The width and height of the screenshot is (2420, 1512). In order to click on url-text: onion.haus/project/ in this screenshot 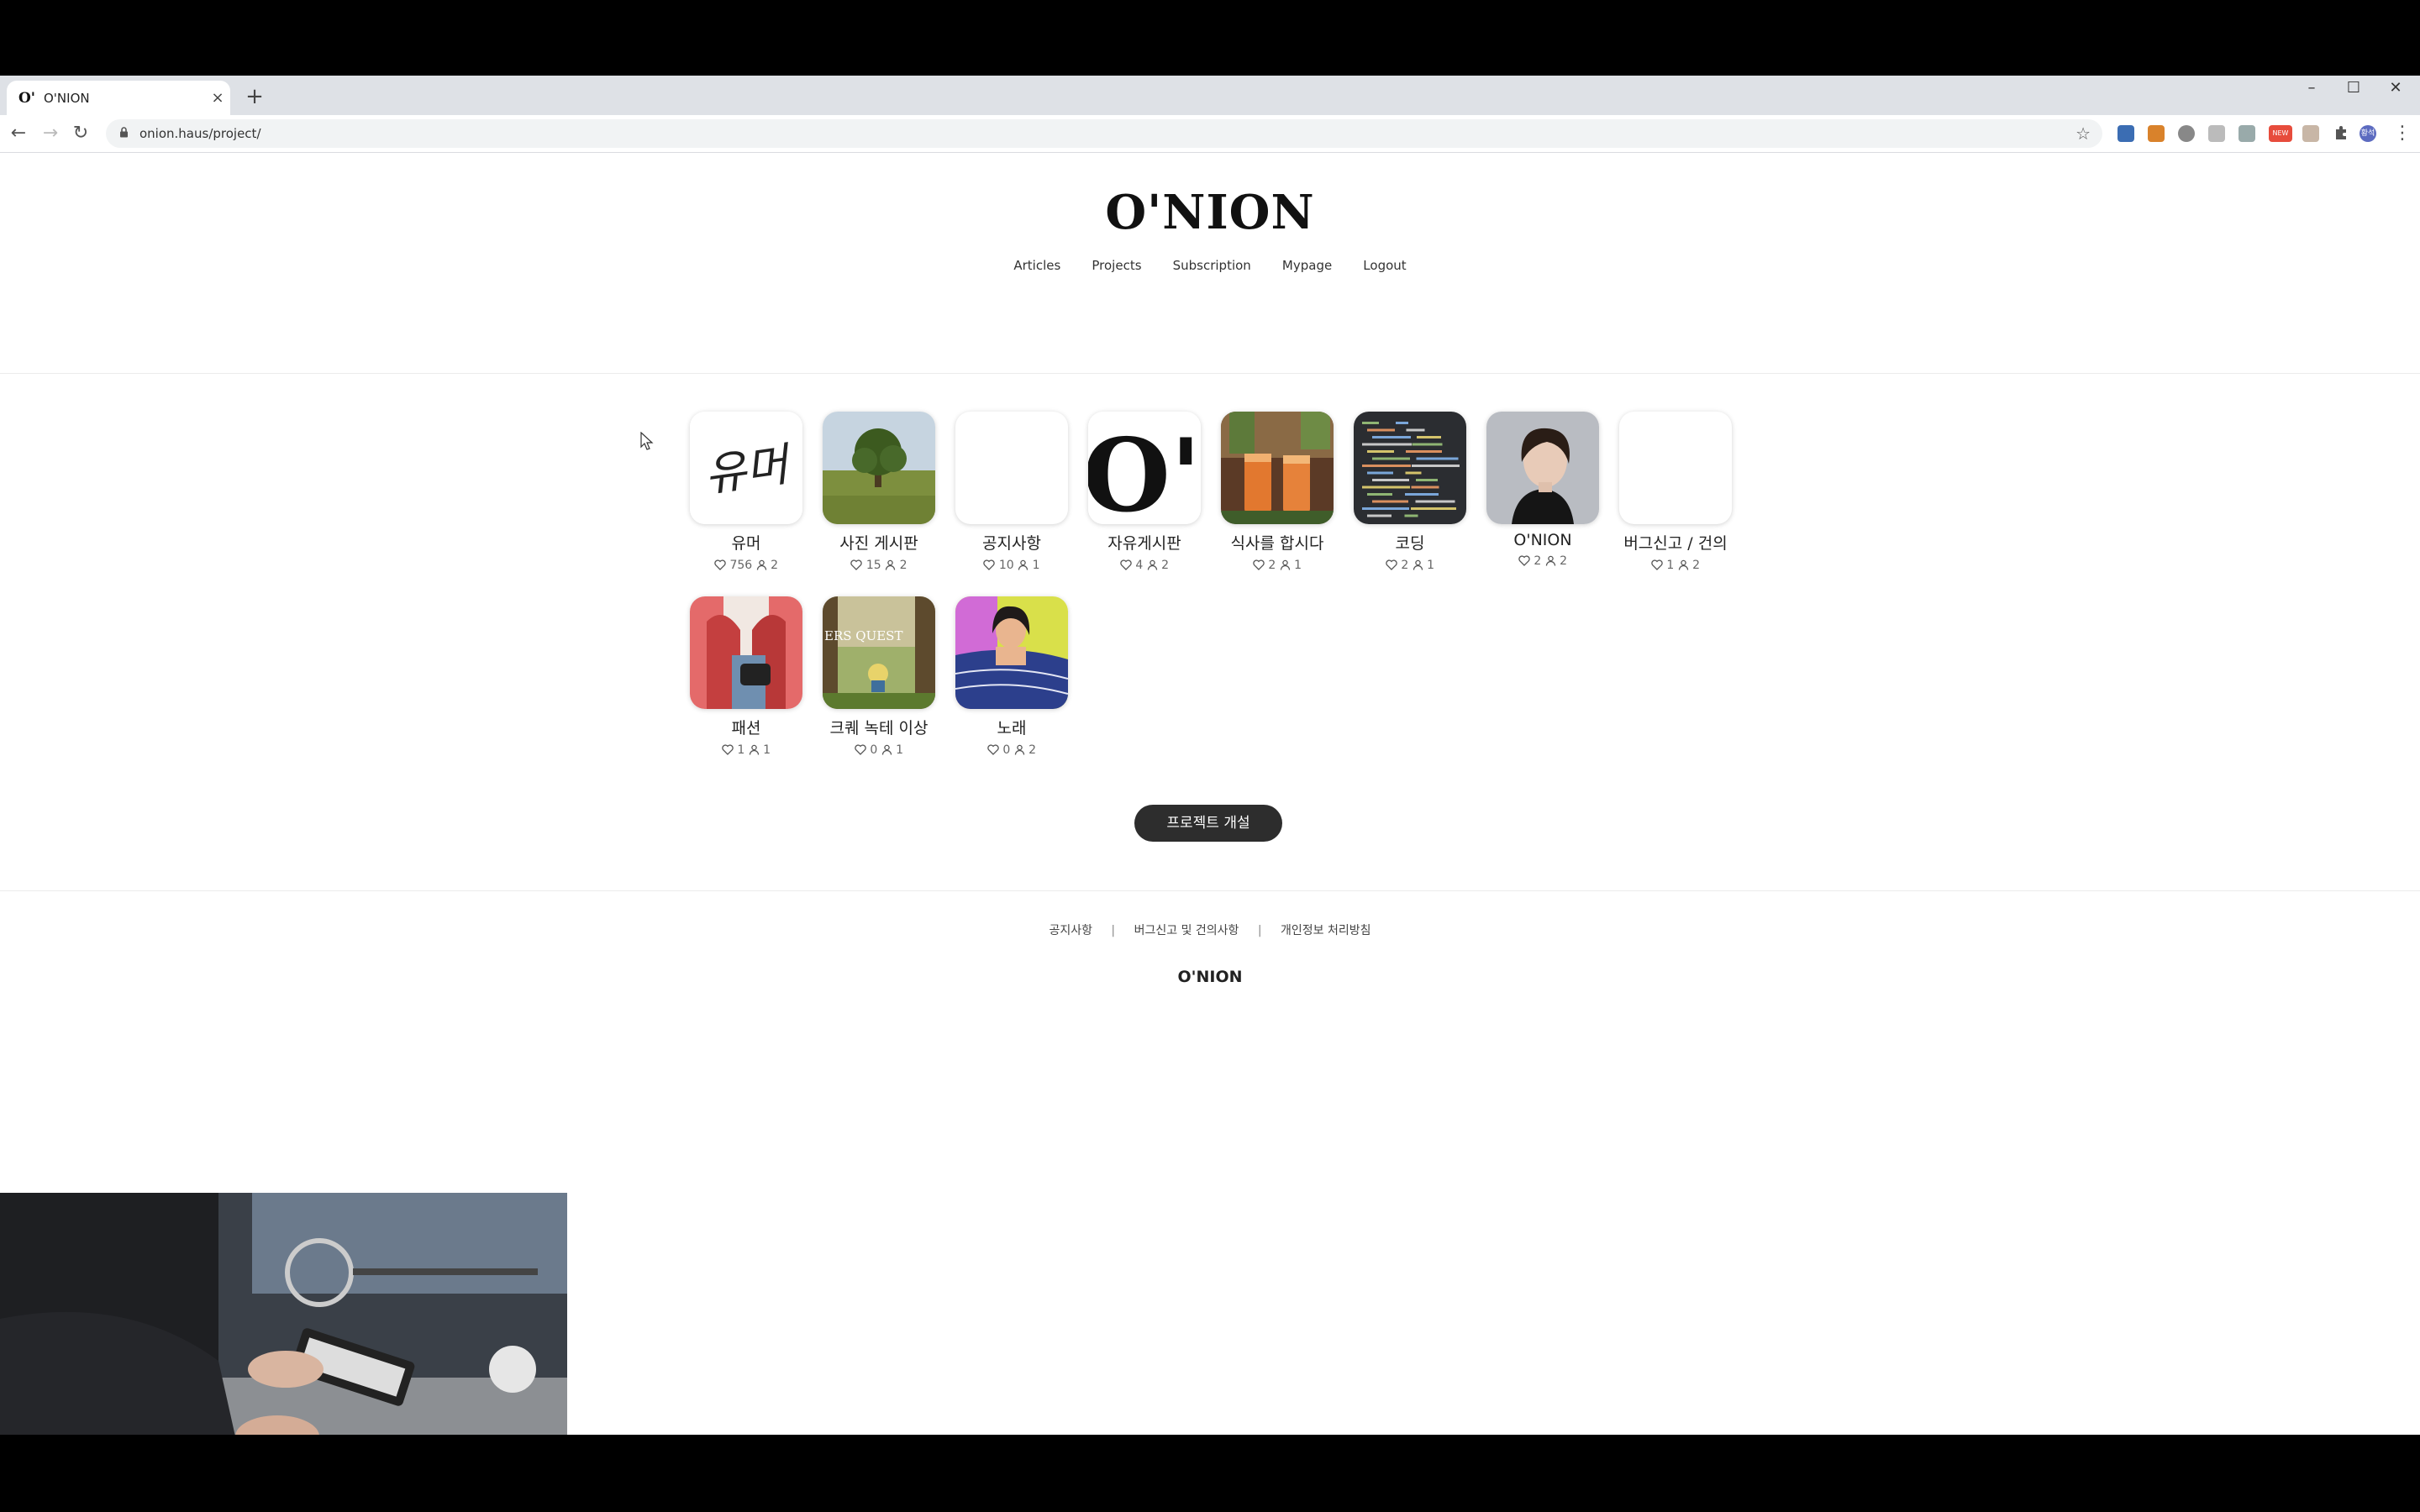, I will do `click(200, 133)`.